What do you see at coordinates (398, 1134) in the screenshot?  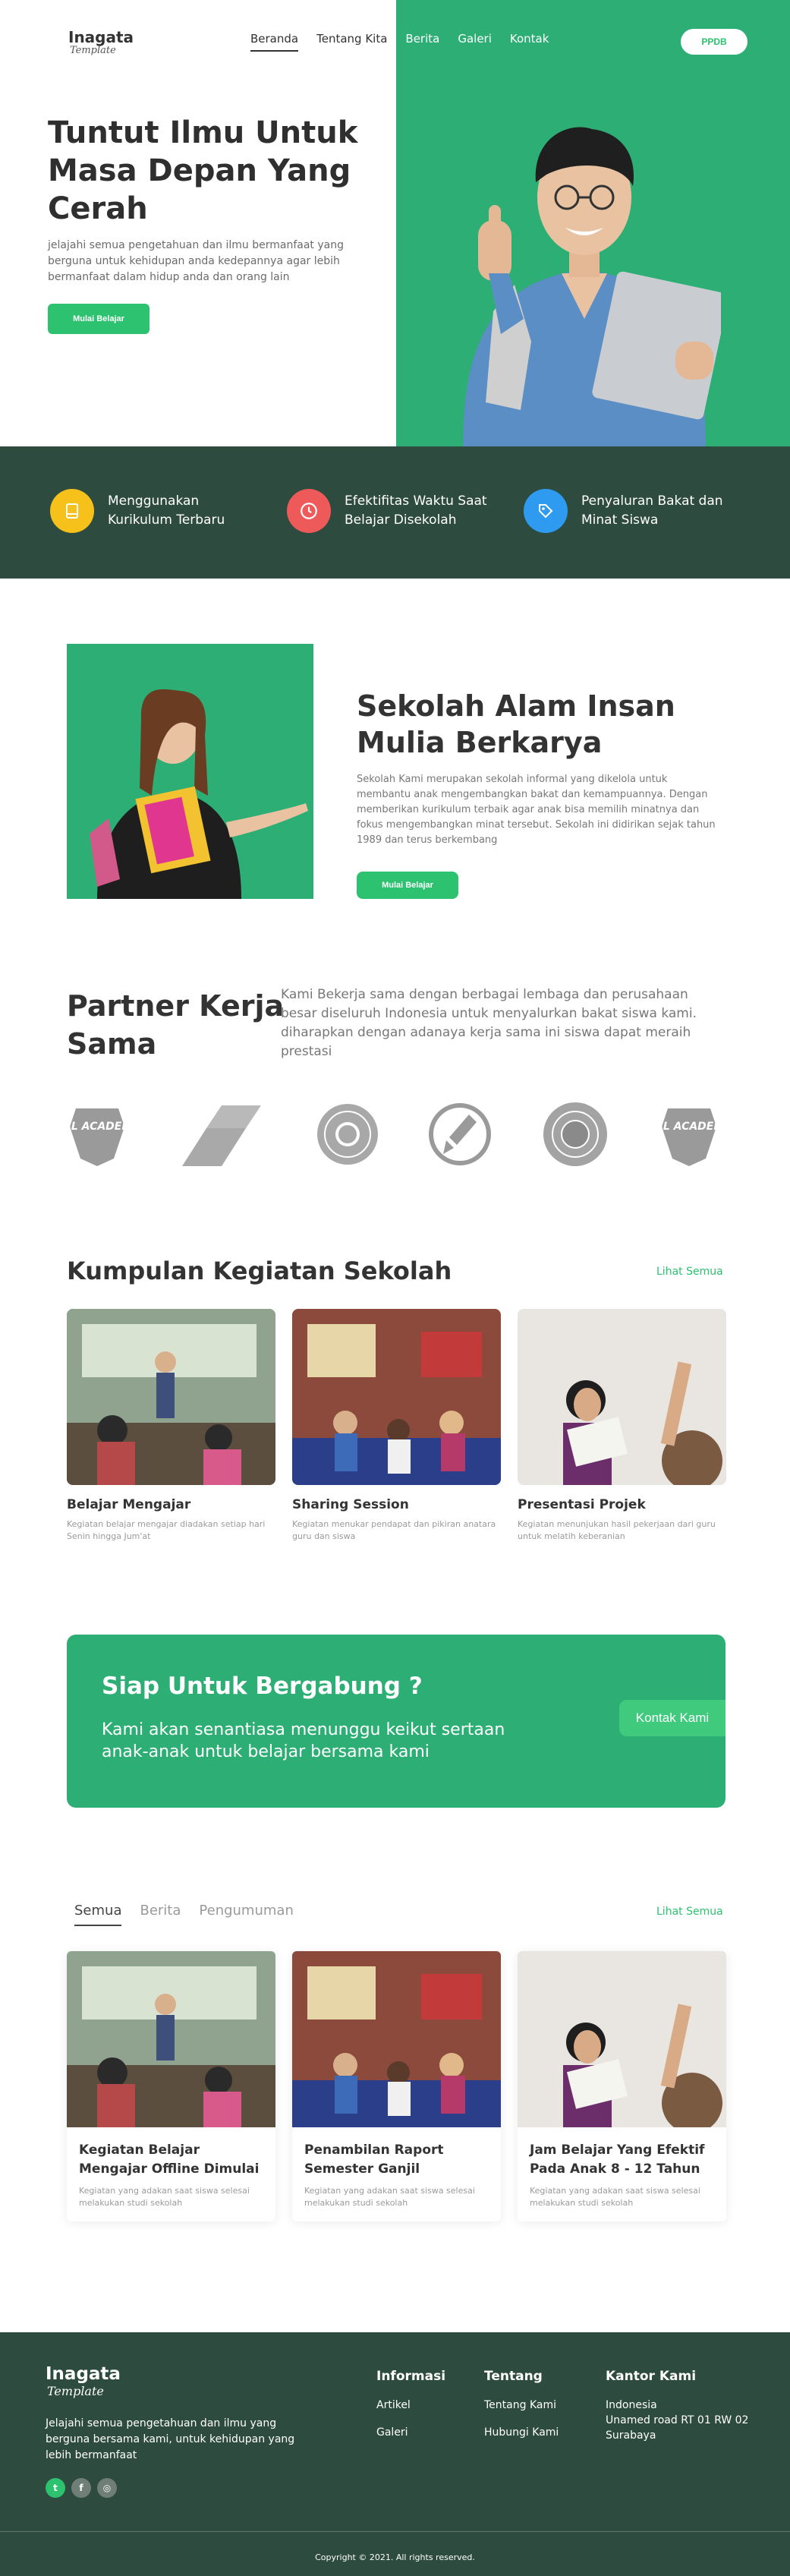 I see `partner-logos: DBL ACADEMY DBL ACADEMY` at bounding box center [398, 1134].